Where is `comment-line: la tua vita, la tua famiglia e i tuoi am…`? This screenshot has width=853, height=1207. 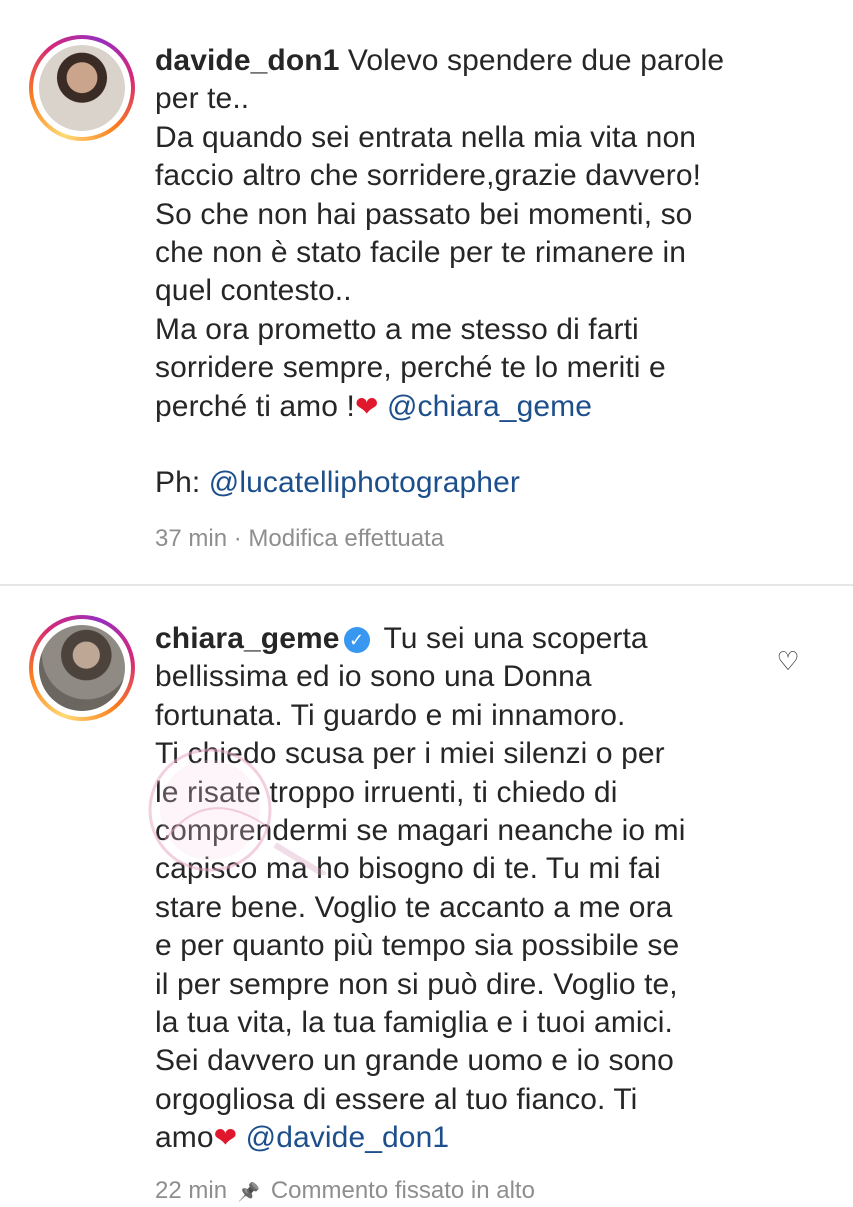
comment-line: la tua vita, la tua famiglia e i tuoi am… is located at coordinates (414, 1023).